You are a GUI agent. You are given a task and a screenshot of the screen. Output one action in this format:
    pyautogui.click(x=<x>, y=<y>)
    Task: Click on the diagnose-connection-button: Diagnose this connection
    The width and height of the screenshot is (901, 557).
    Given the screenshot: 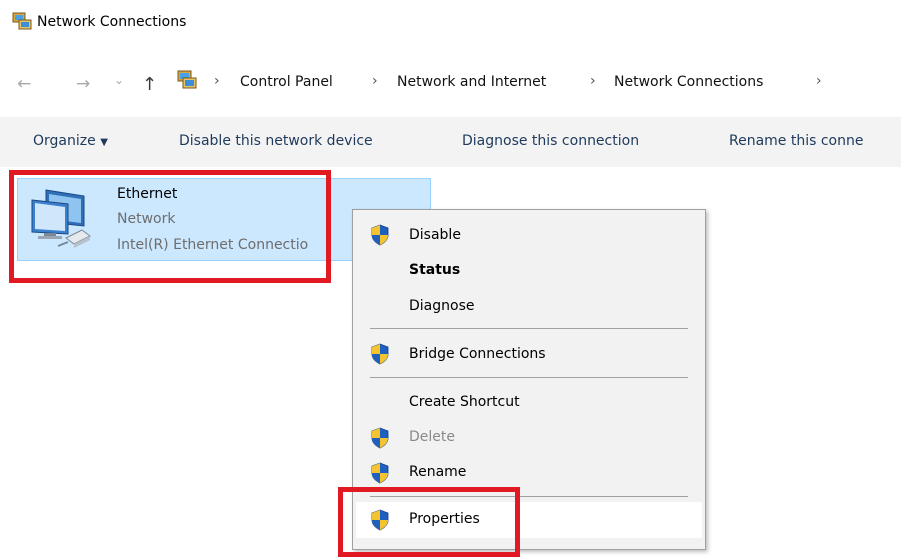 What is the action you would take?
    pyautogui.click(x=550, y=141)
    